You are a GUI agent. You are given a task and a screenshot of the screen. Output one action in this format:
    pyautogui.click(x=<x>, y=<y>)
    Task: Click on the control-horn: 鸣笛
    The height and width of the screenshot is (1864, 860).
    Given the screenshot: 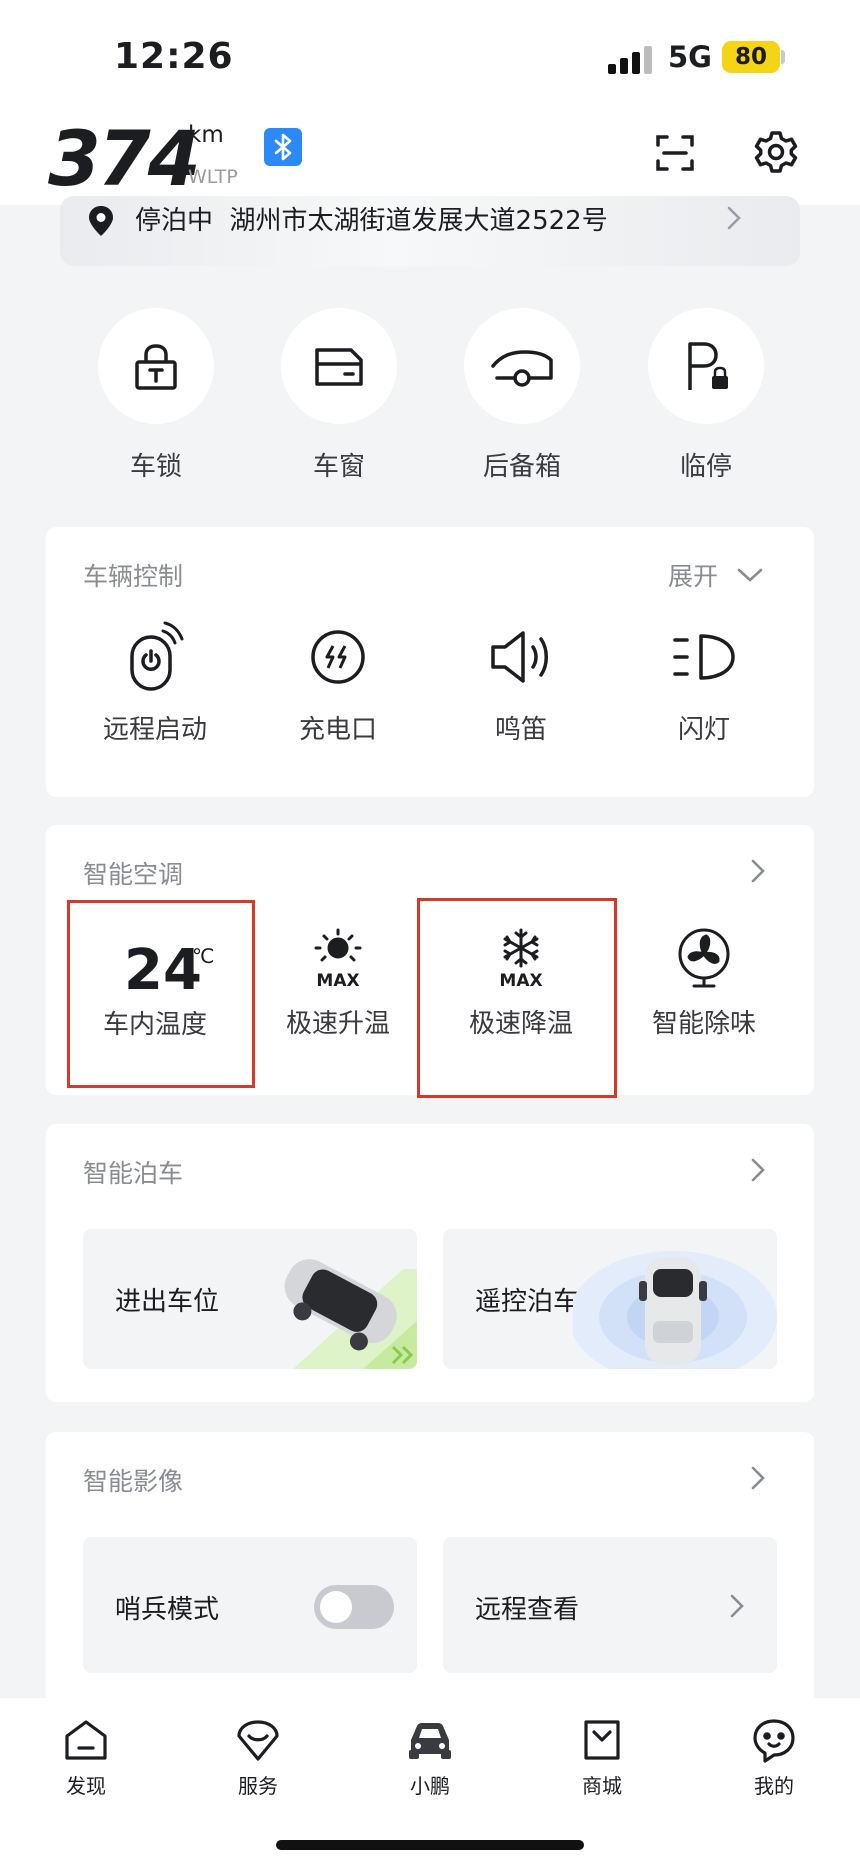 What is the action you would take?
    pyautogui.click(x=521, y=682)
    